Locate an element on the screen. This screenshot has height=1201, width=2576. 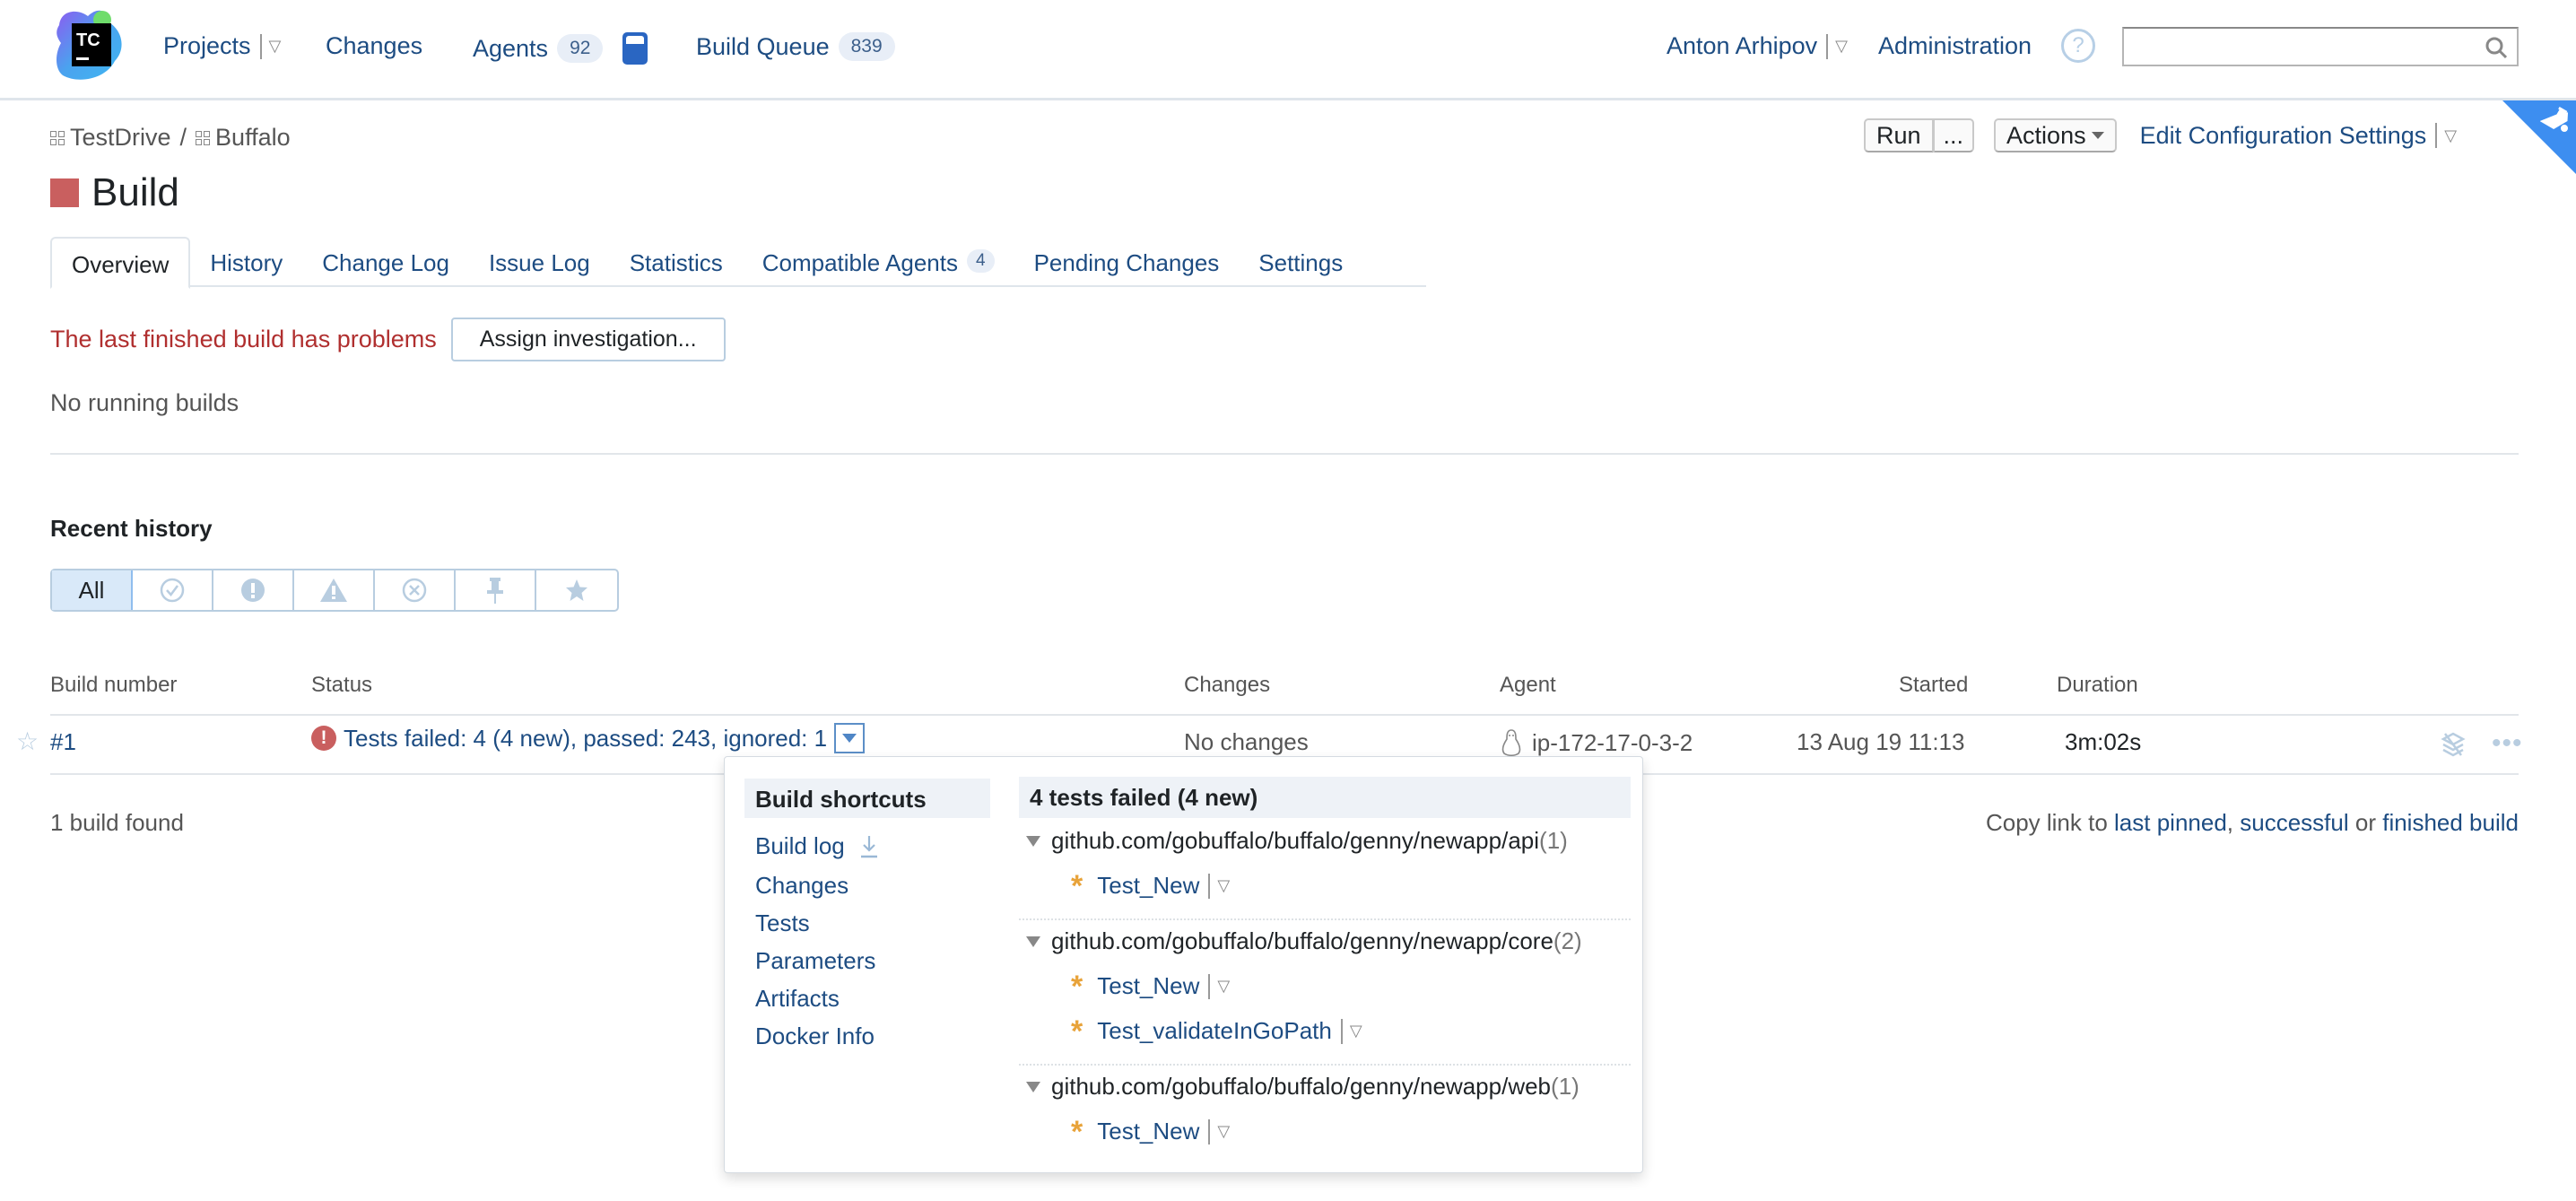
test-name-link: Test_validateInGoPath is located at coordinates (1214, 1031).